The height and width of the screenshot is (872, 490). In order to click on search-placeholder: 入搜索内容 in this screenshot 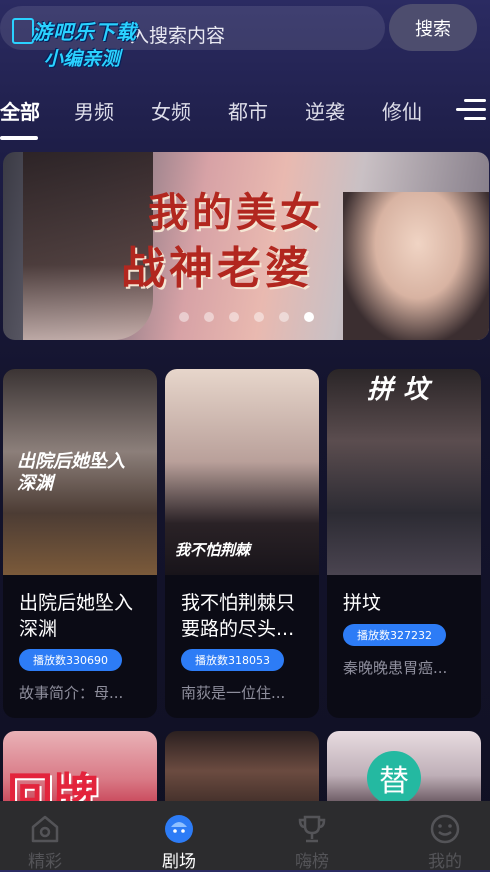, I will do `click(178, 36)`.